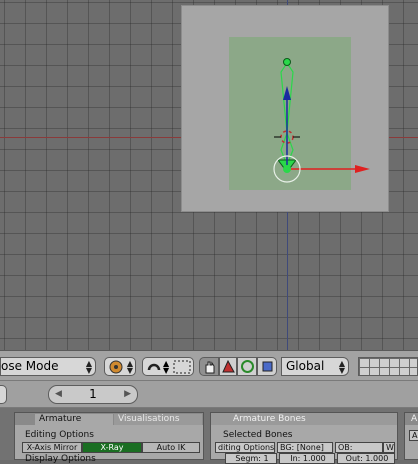 This screenshot has width=418, height=464. What do you see at coordinates (413, 435) in the screenshot?
I see `partial-button: A` at bounding box center [413, 435].